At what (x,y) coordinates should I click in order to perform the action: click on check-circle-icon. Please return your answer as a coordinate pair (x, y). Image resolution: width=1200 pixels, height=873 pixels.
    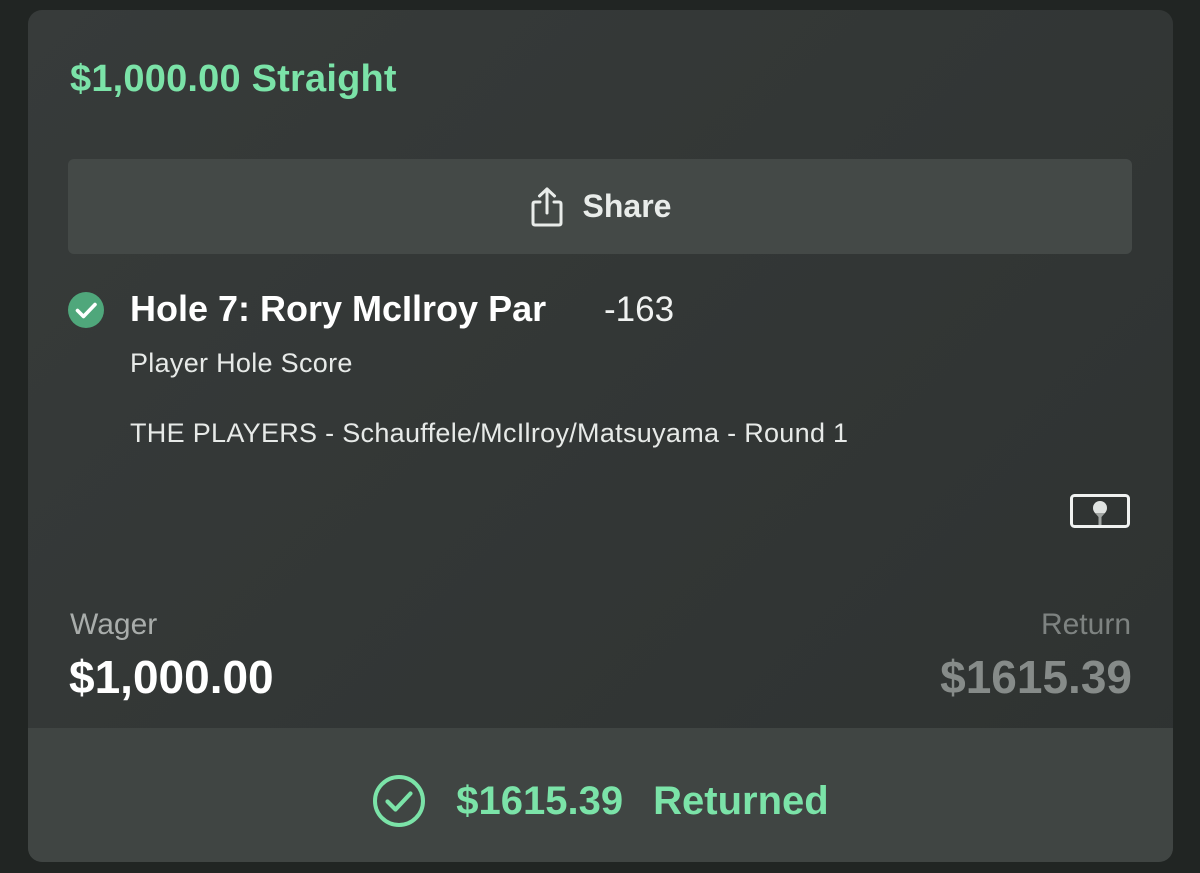
    Looking at the image, I should click on (86, 310).